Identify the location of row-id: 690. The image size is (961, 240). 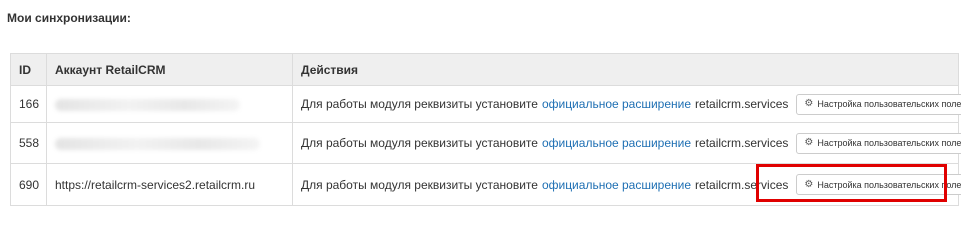
(28, 184).